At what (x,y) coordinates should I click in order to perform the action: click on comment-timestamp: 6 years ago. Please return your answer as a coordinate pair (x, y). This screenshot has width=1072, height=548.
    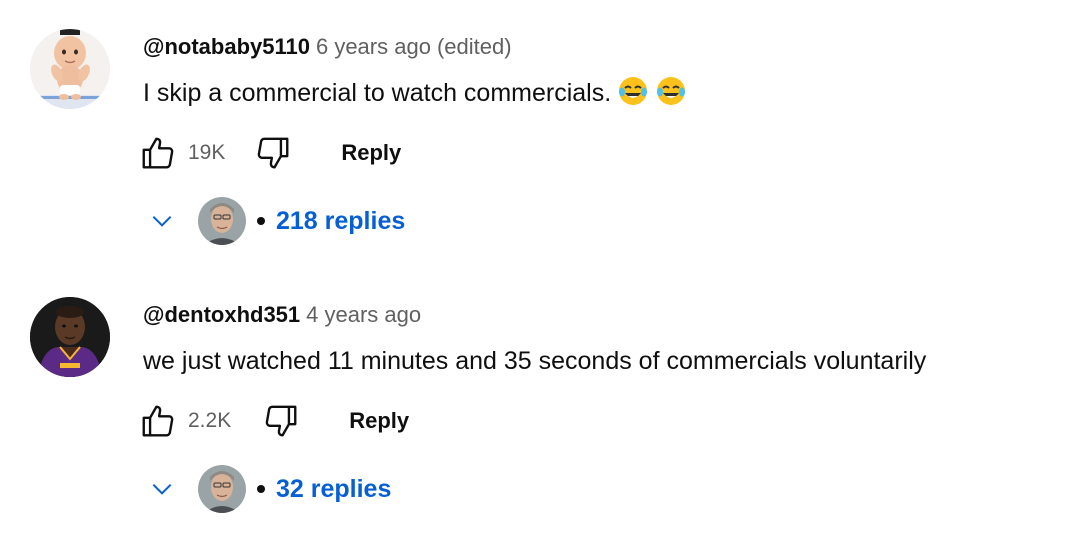
    Looking at the image, I should click on (373, 46).